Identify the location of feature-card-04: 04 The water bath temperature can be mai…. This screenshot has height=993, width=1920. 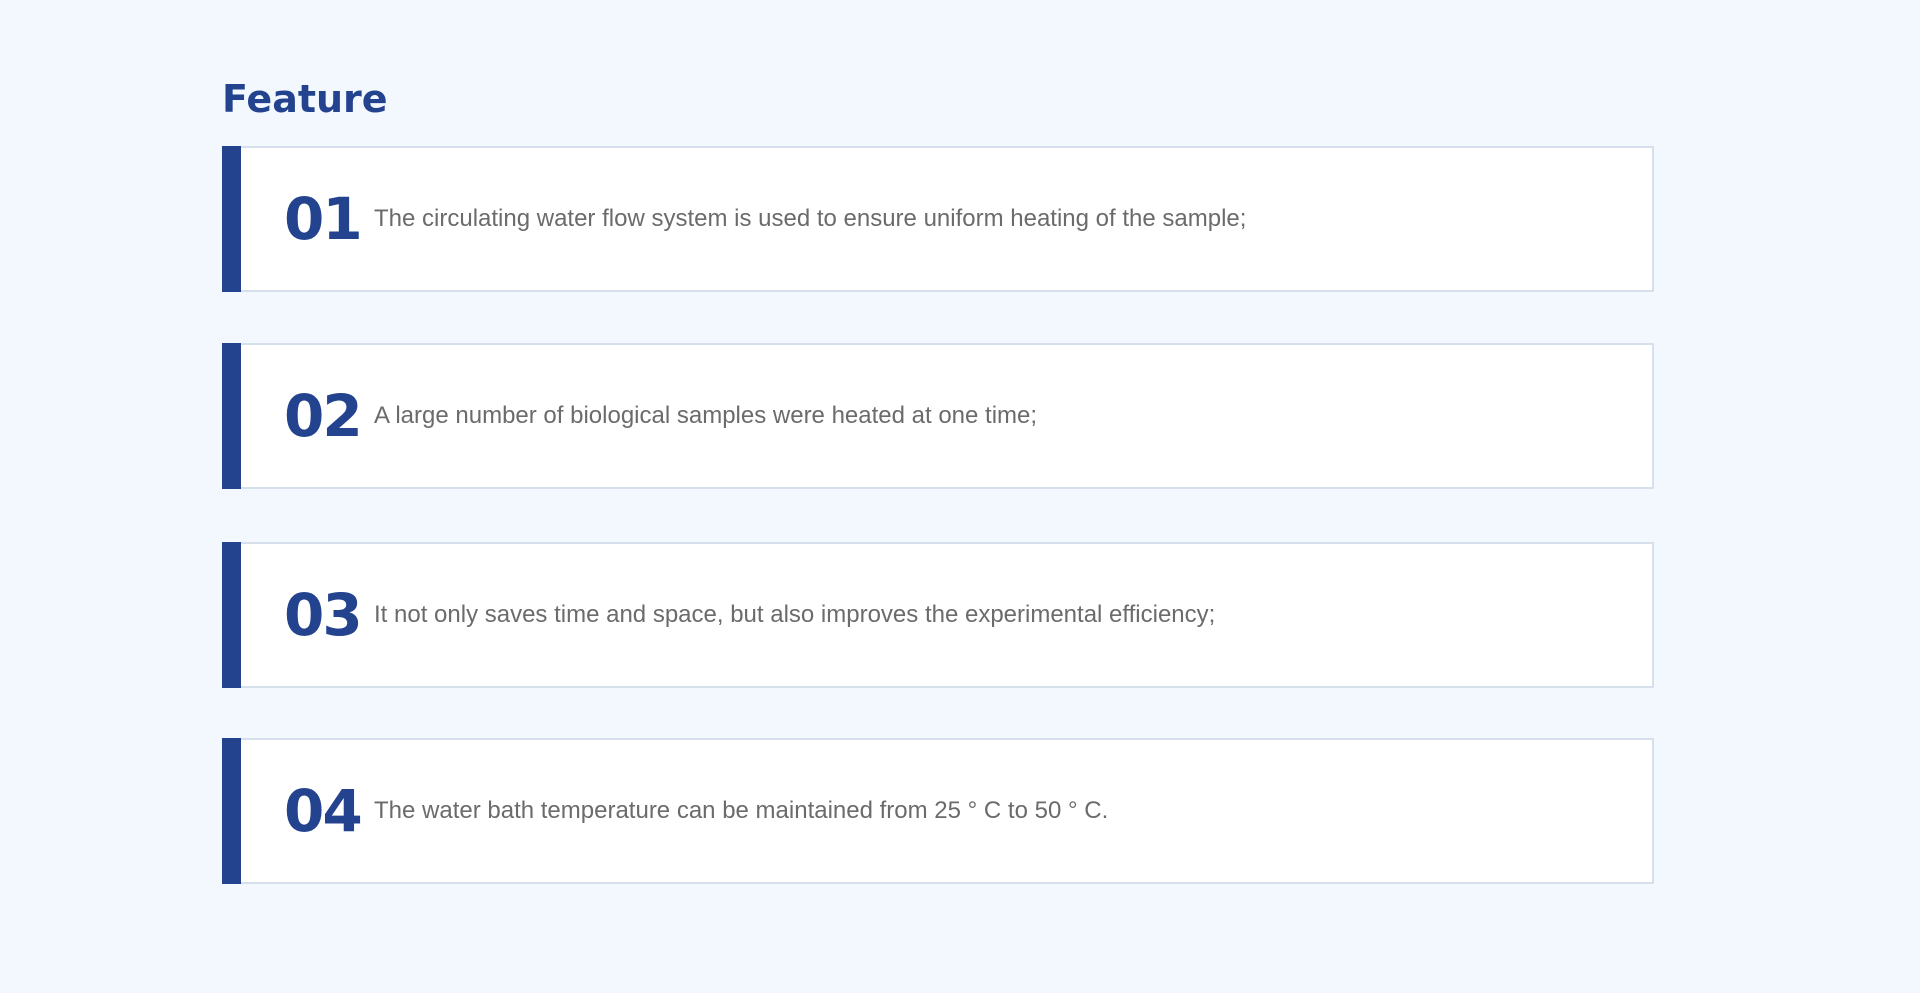
(938, 811).